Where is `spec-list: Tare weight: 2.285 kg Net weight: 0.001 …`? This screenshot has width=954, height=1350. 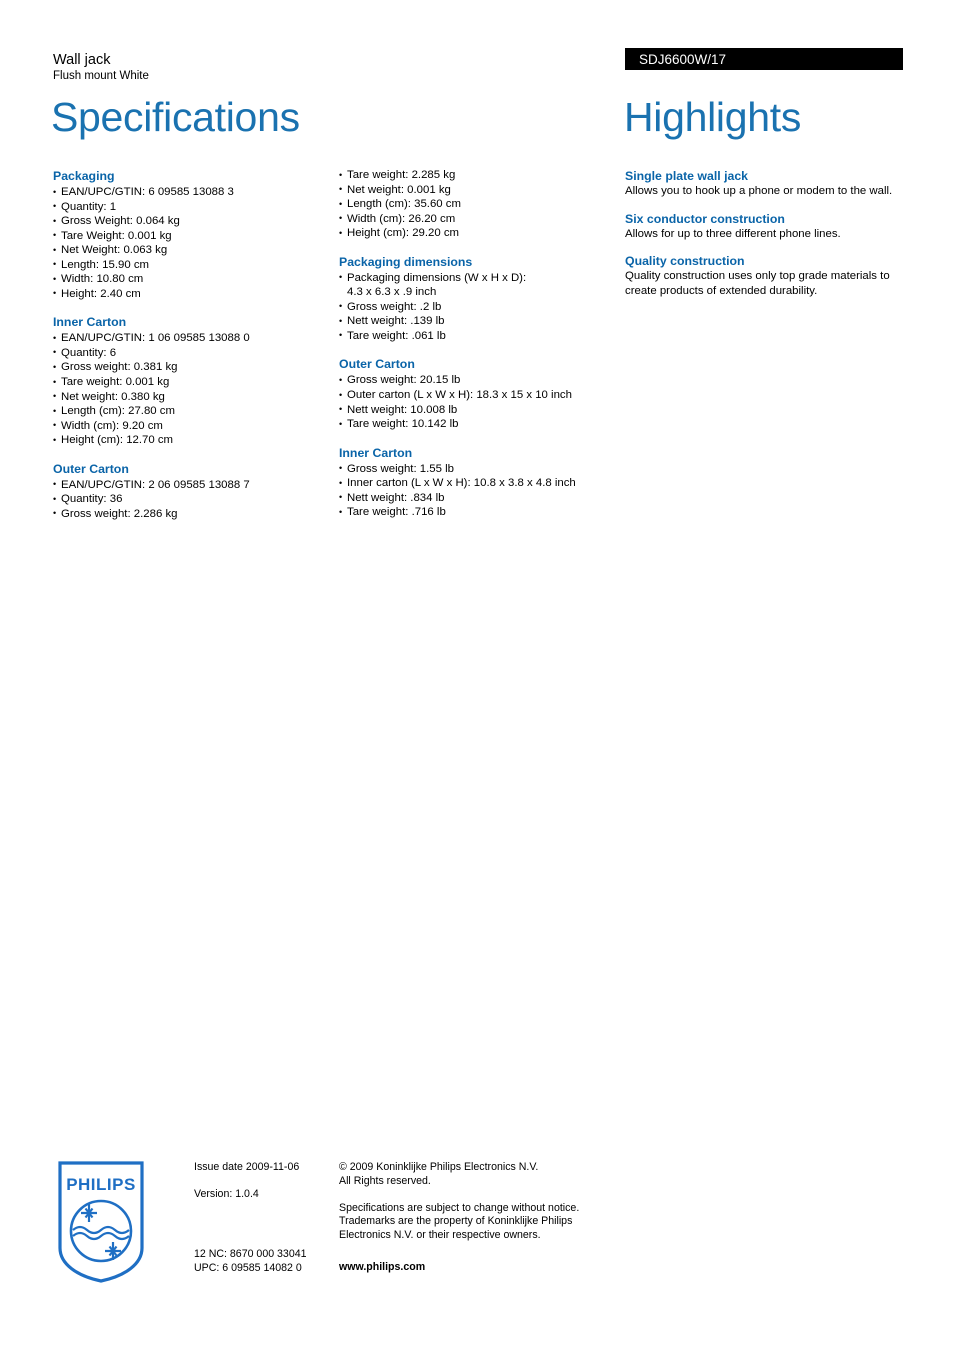 spec-list: Tare weight: 2.285 kg Net weight: 0.001 … is located at coordinates (479, 204).